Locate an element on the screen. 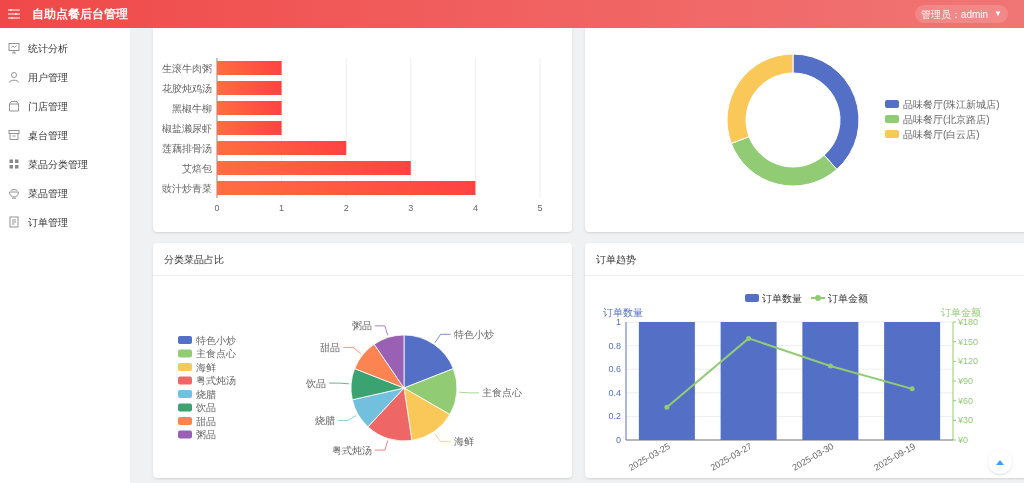  box-icon is located at coordinates (14, 135).